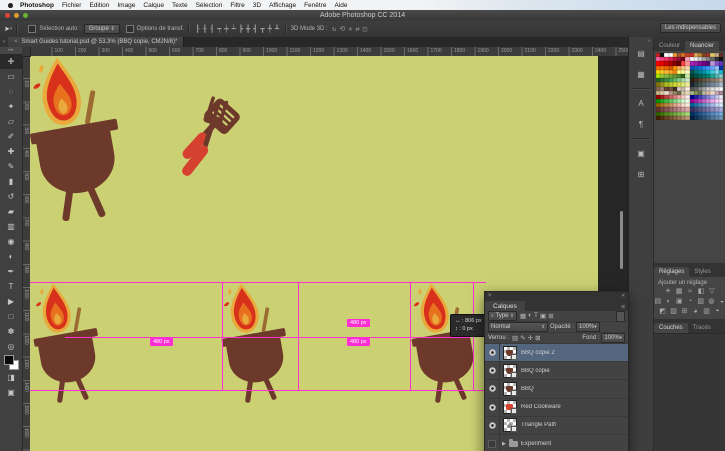  I want to click on dock-grip: ∗, so click(4, 42).